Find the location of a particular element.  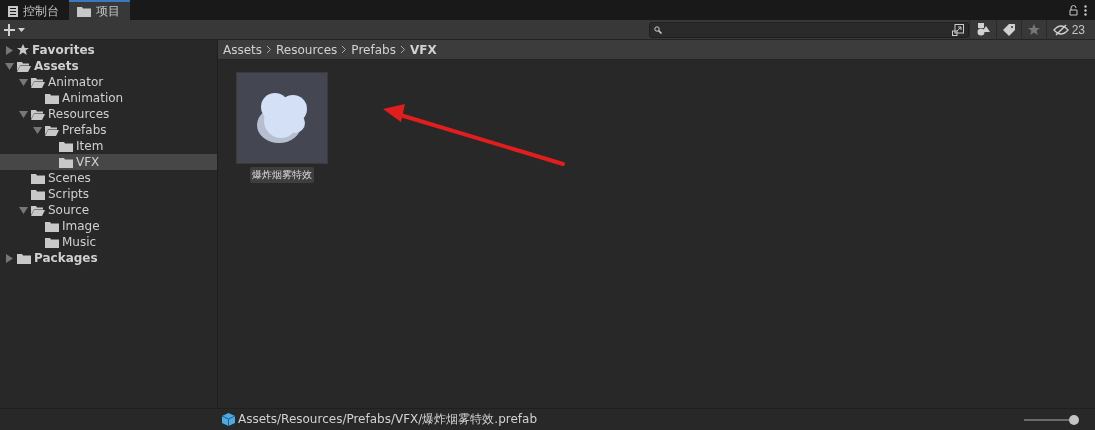

asset-thumbnail is located at coordinates (282, 118).